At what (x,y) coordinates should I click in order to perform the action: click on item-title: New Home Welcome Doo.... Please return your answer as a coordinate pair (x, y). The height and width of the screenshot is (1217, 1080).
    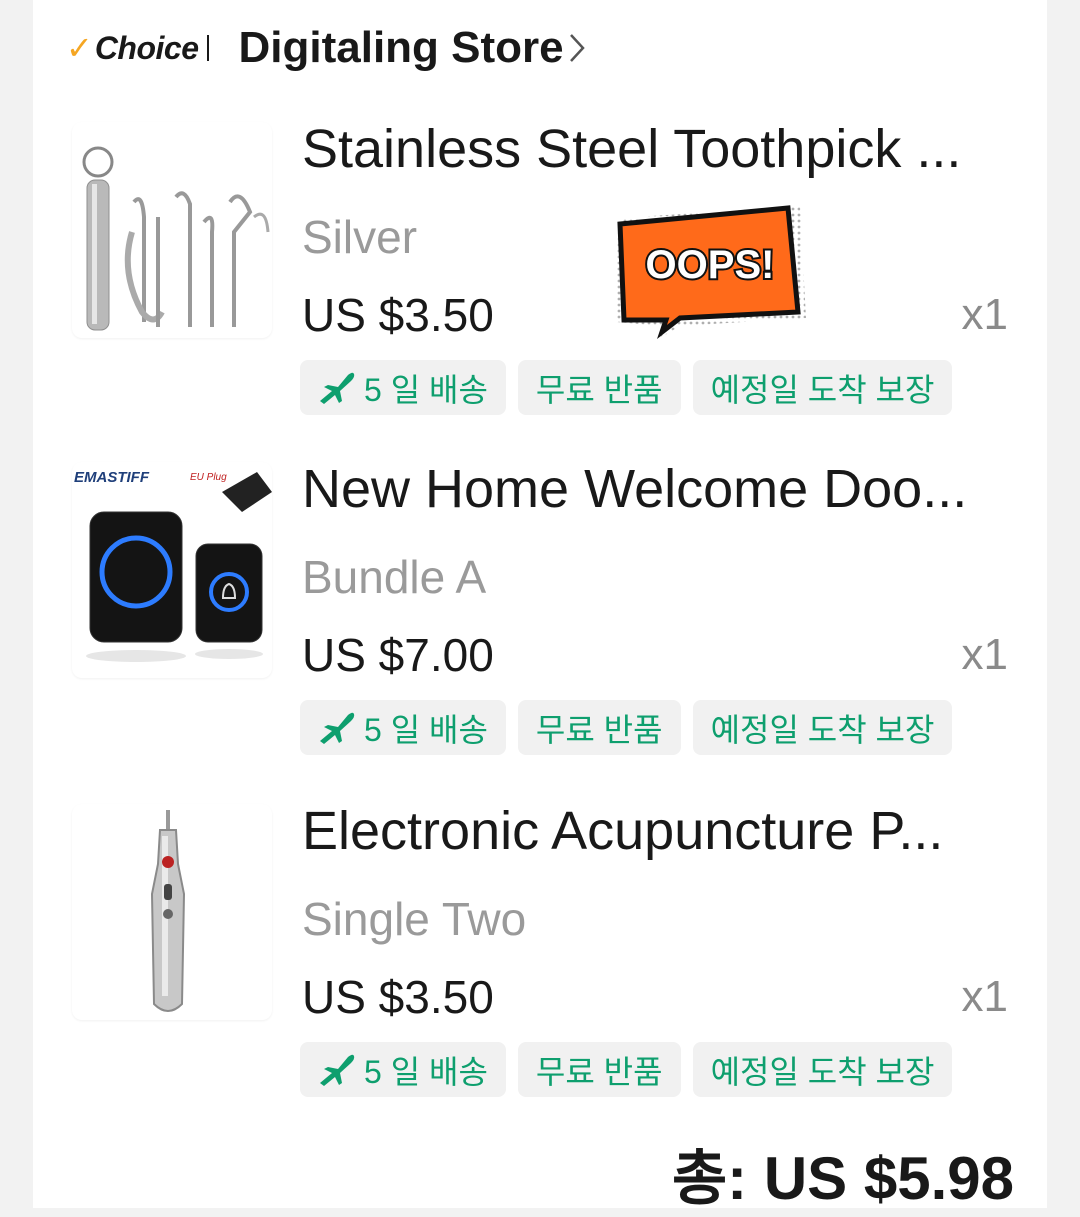
    Looking at the image, I should click on (652, 489).